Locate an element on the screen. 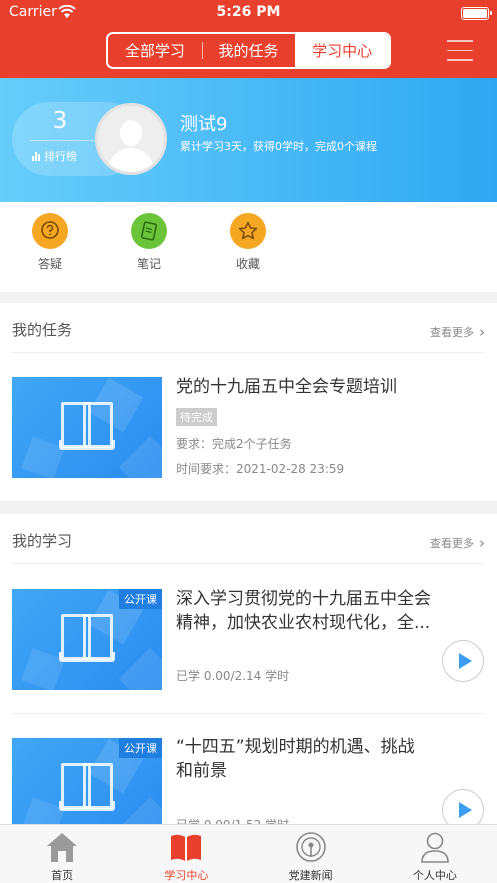 This screenshot has height=883, width=497. favorites-label: 收藏 is located at coordinates (247, 264).